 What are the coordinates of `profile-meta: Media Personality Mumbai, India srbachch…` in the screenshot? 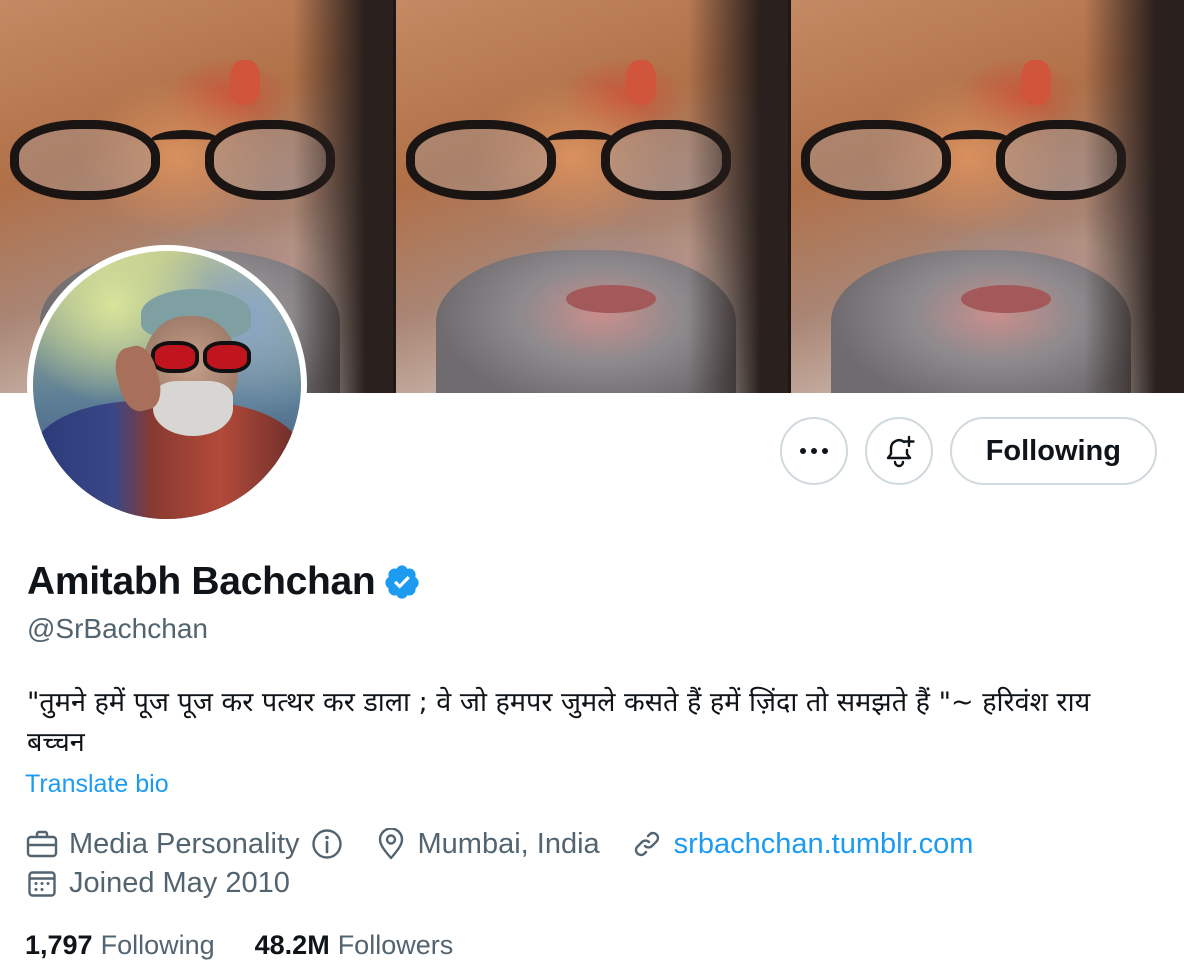 It's located at (514, 844).